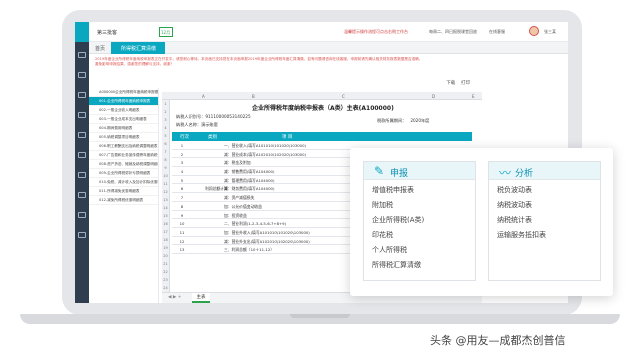 The image size is (640, 360). Describe the element at coordinates (420, 120) in the screenshot. I see `period-value: 2020年度` at that location.